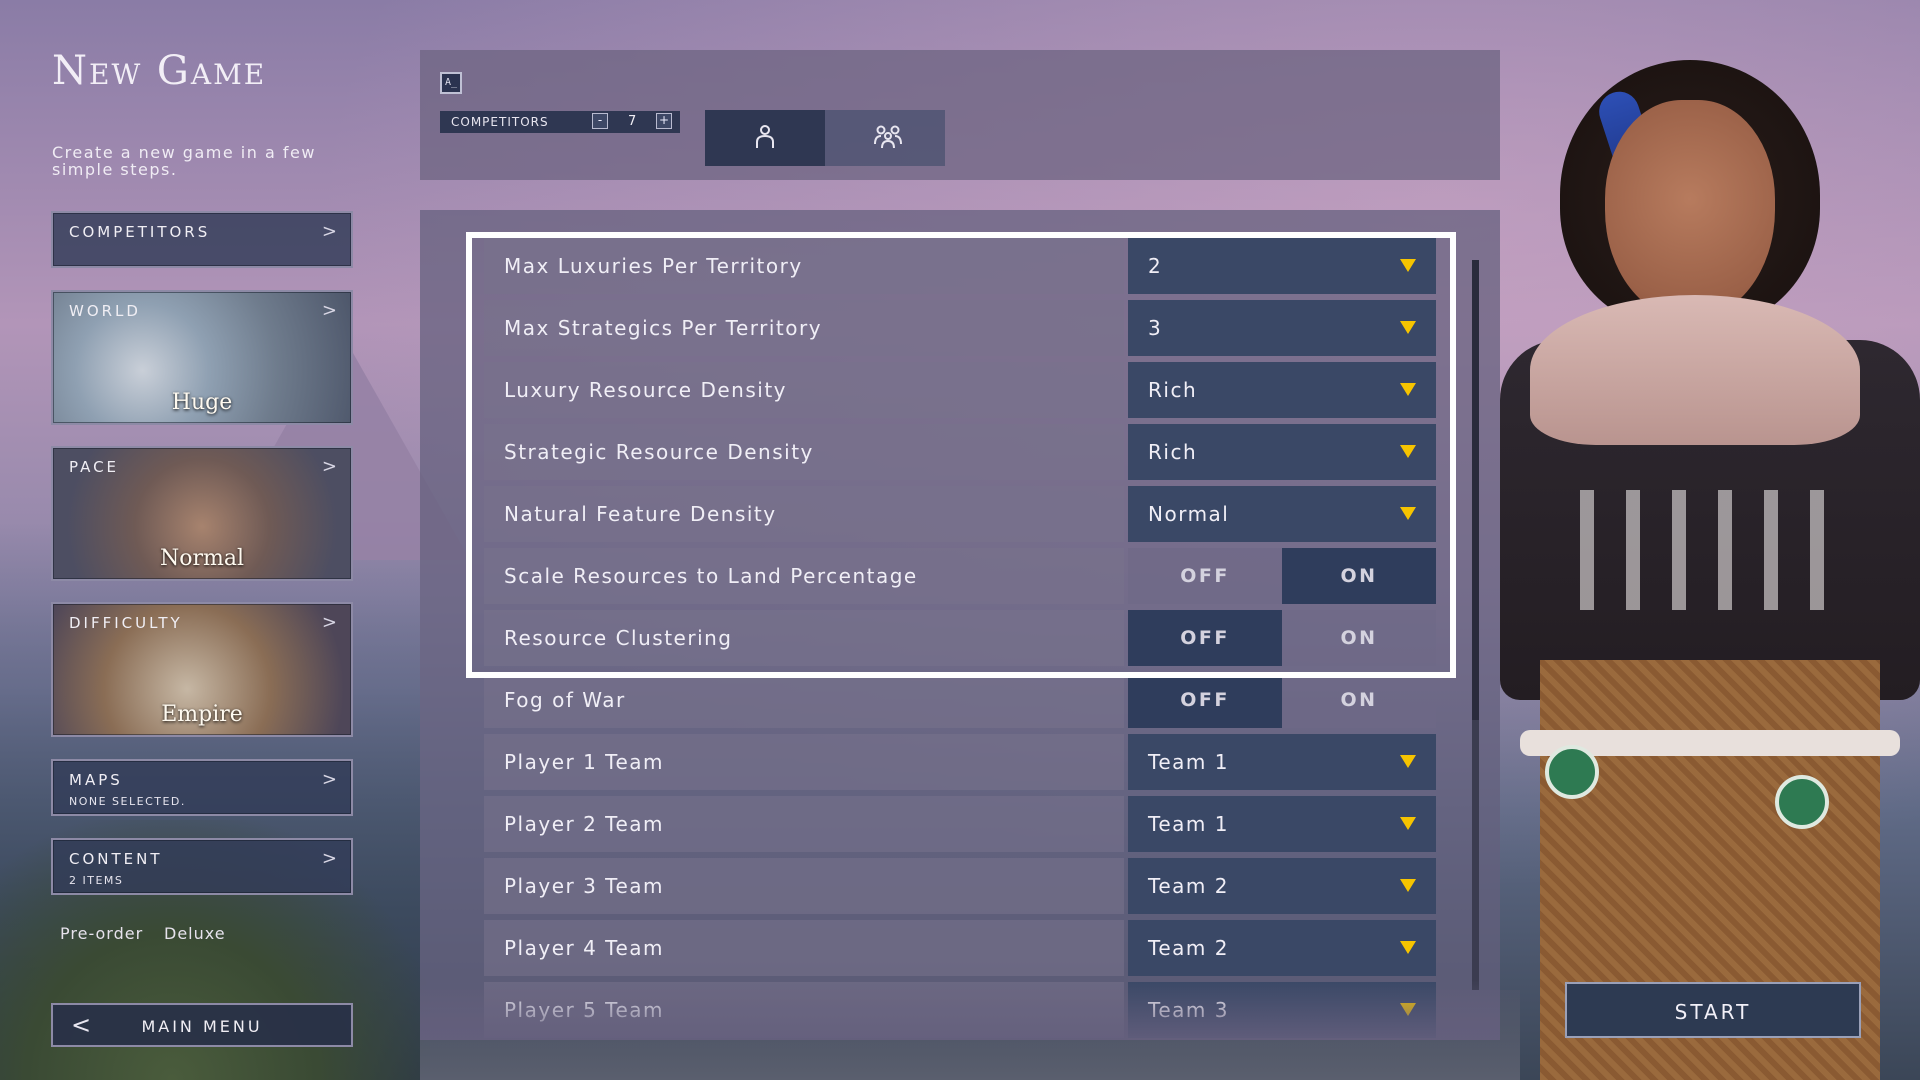 This screenshot has height=1080, width=1920. Describe the element at coordinates (804, 452) in the screenshot. I see `setting-label: Strategic Resource Density` at that location.